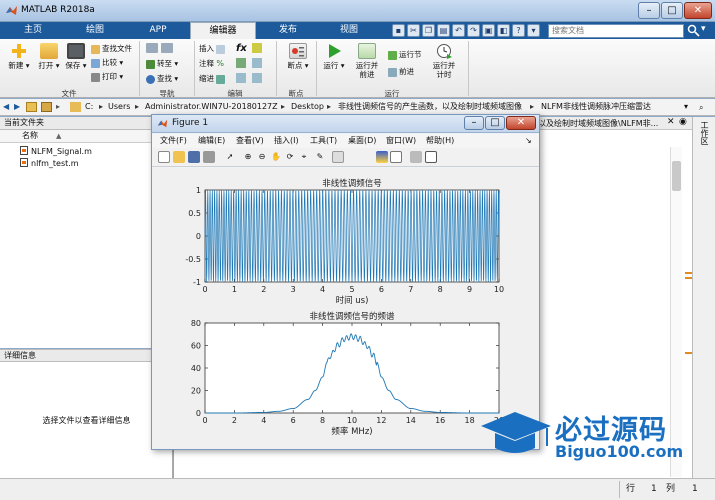  Describe the element at coordinates (56, 151) in the screenshot. I see `list-item: NLFM_Signal.m` at that location.